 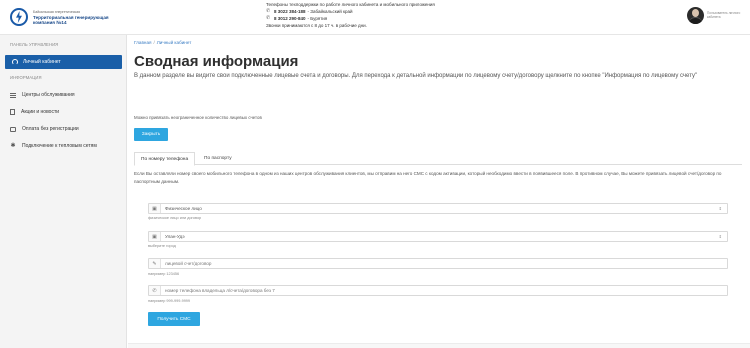 I want to click on support-phone-row: ✆ 8 3022 384-188 - Забайкальский край, so click(x=350, y=11).